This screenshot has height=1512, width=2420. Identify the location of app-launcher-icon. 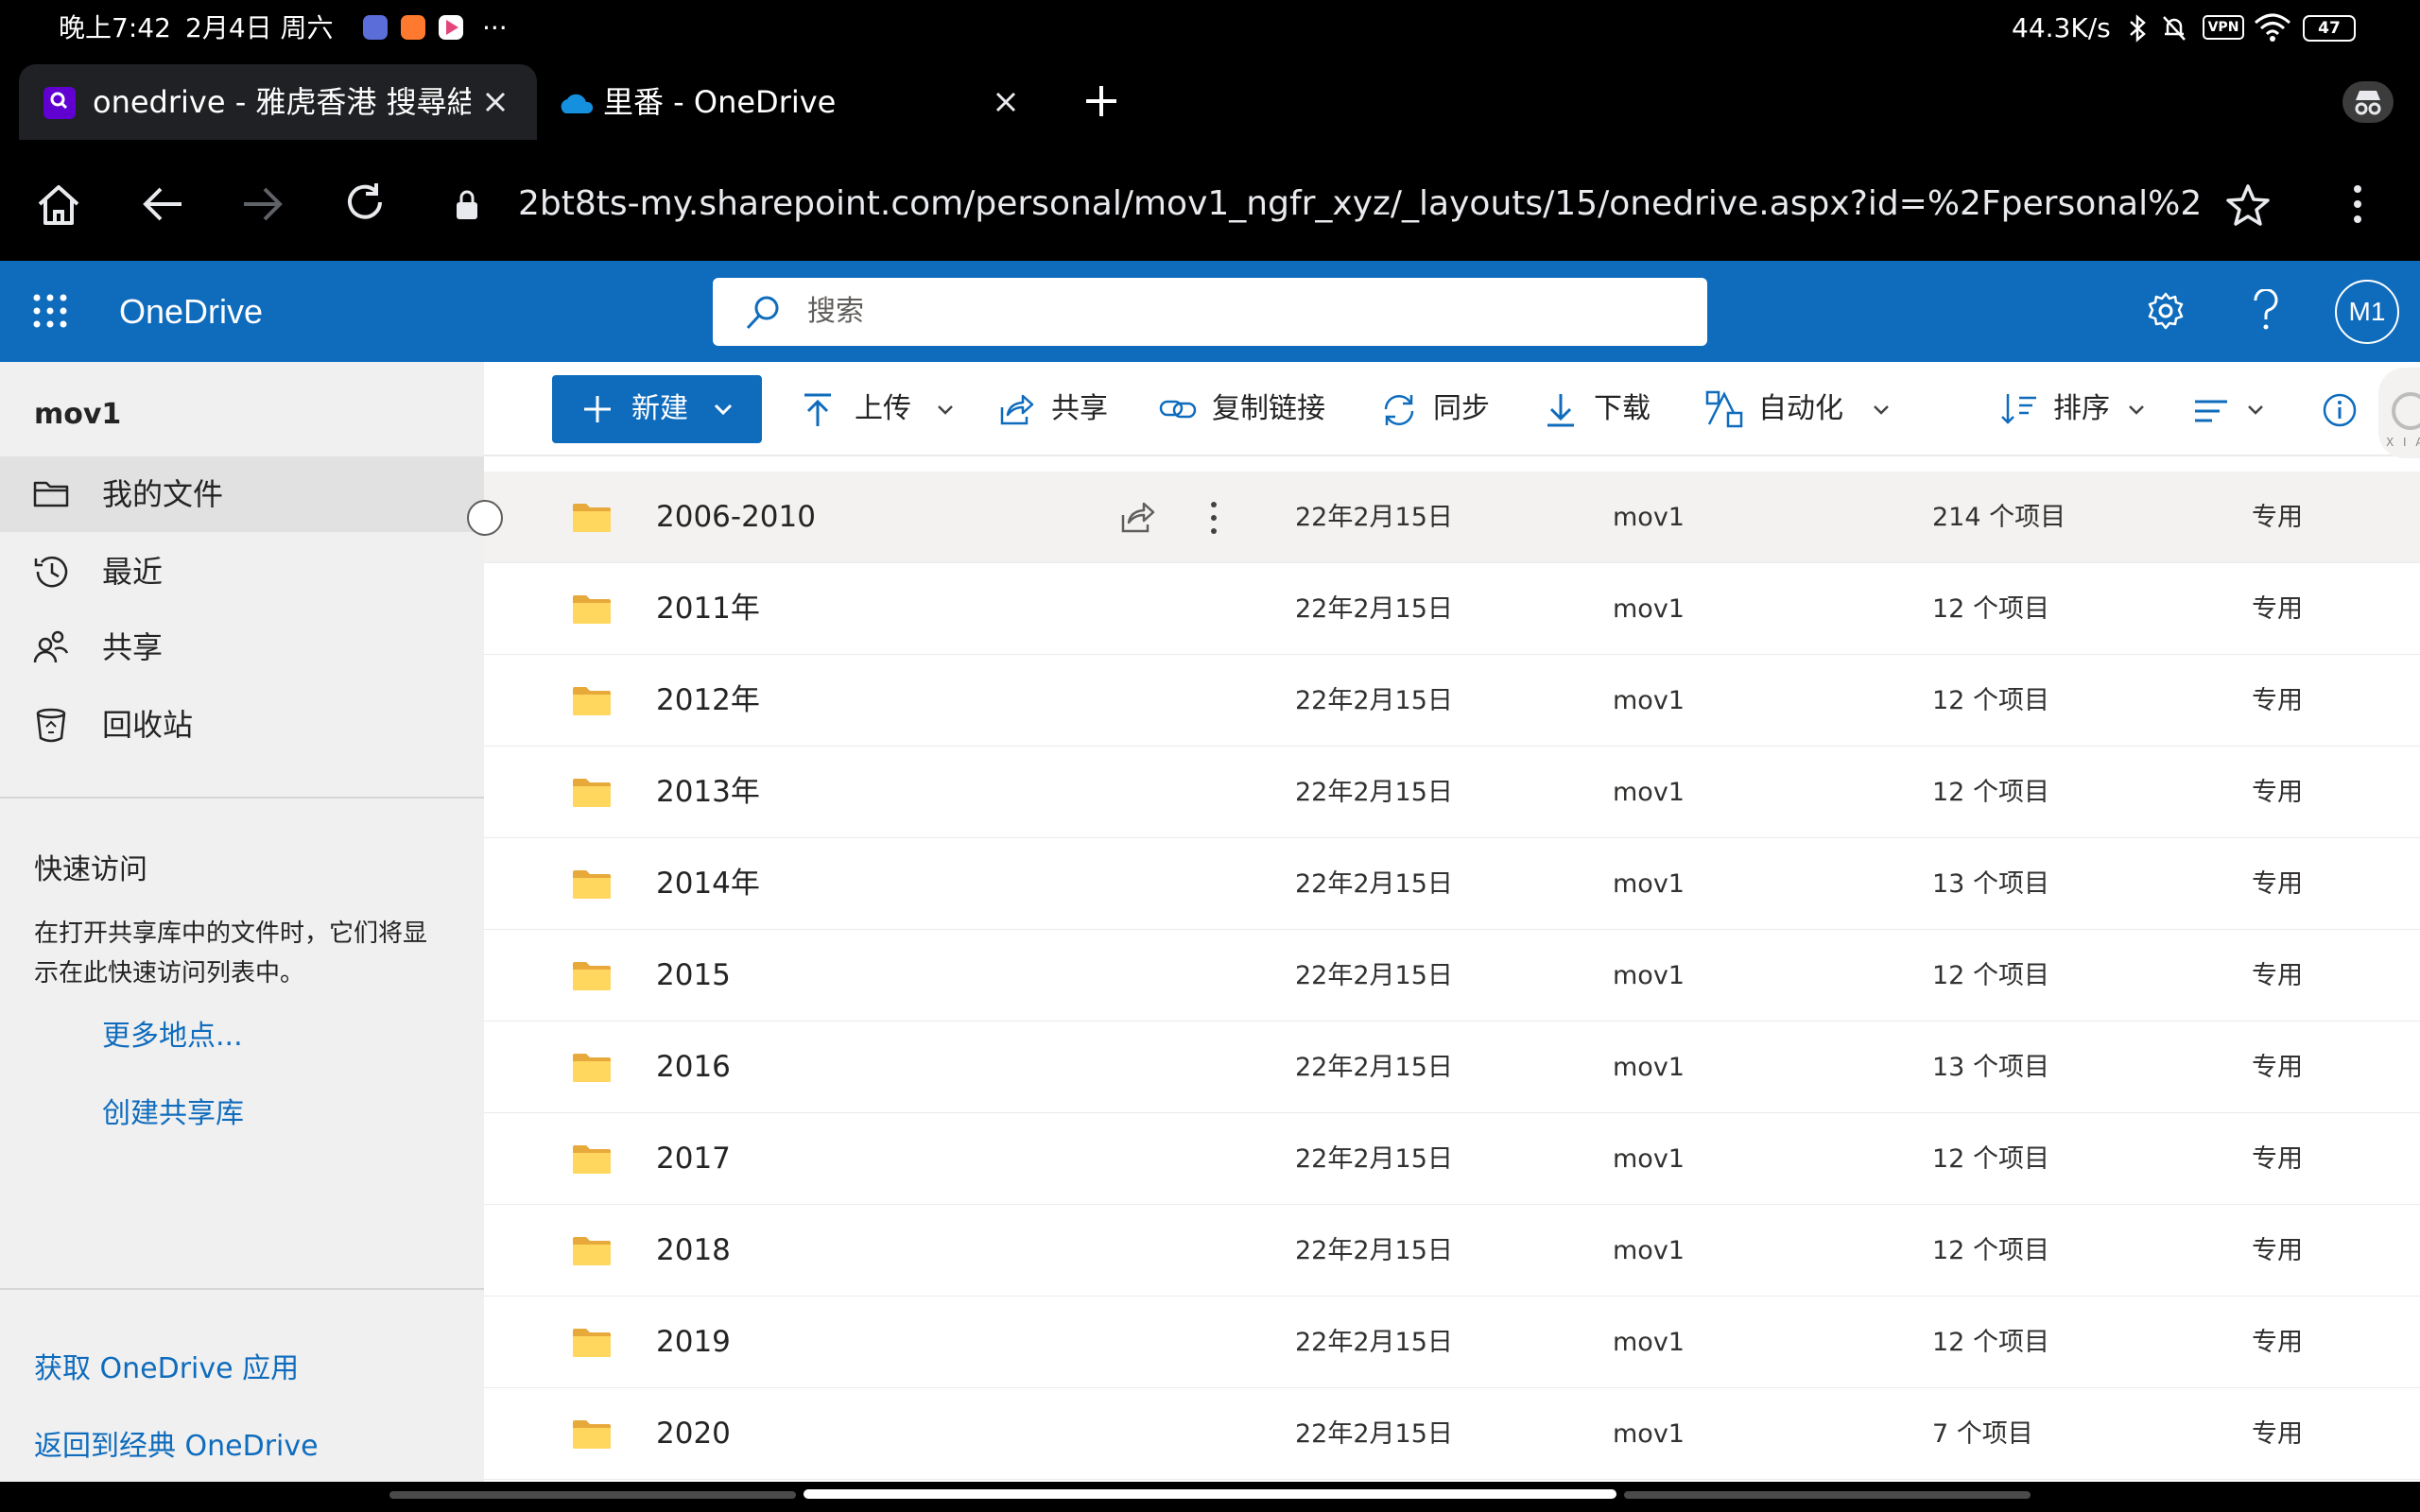
(50, 311).